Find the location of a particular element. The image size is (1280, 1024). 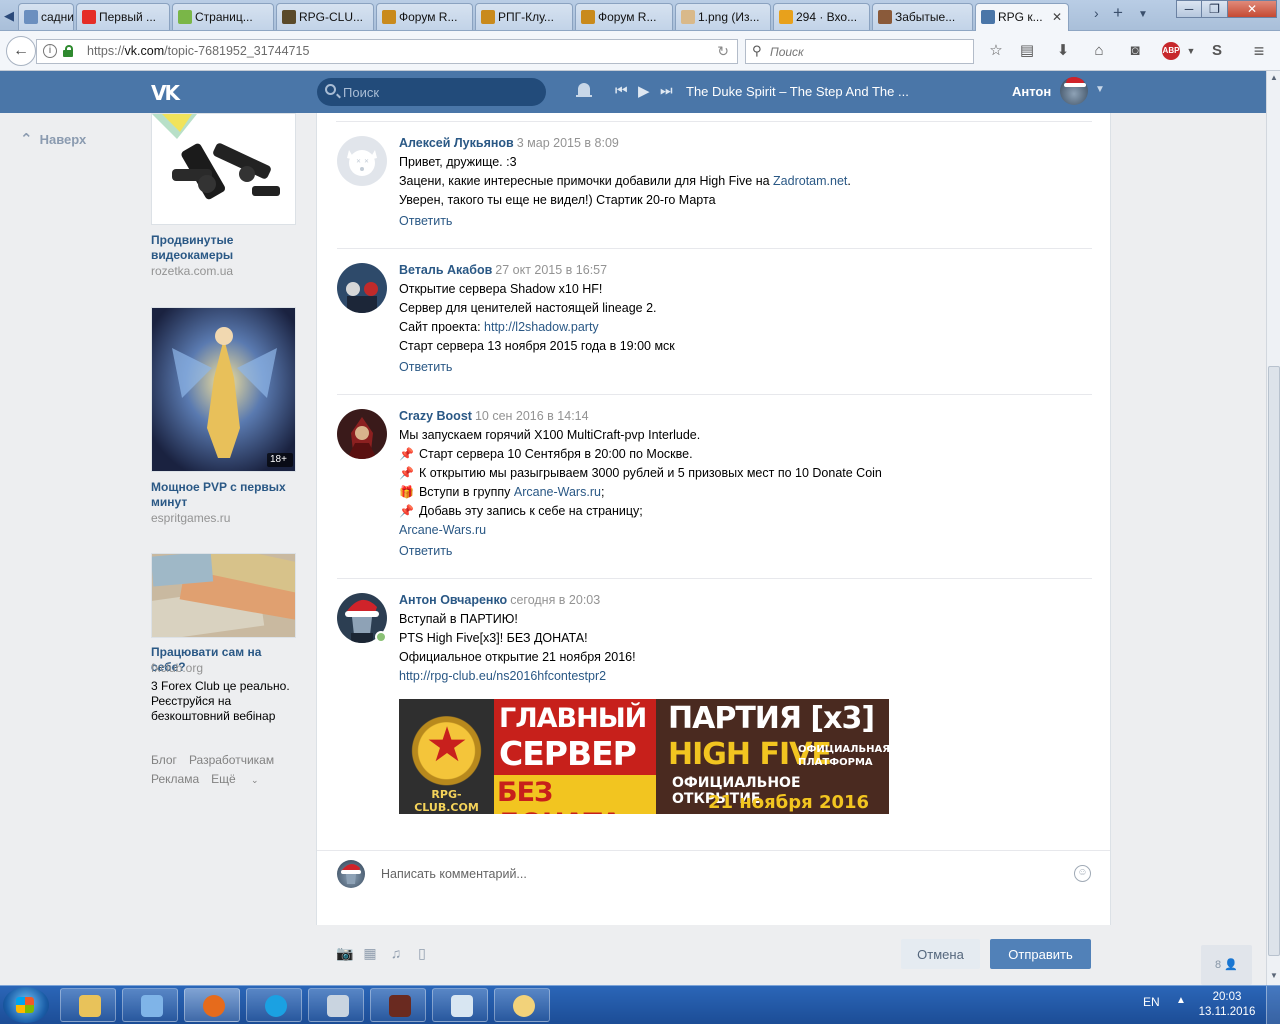

ad-title-cameras: Продвинутые видеокамеры is located at coordinates (223, 248).